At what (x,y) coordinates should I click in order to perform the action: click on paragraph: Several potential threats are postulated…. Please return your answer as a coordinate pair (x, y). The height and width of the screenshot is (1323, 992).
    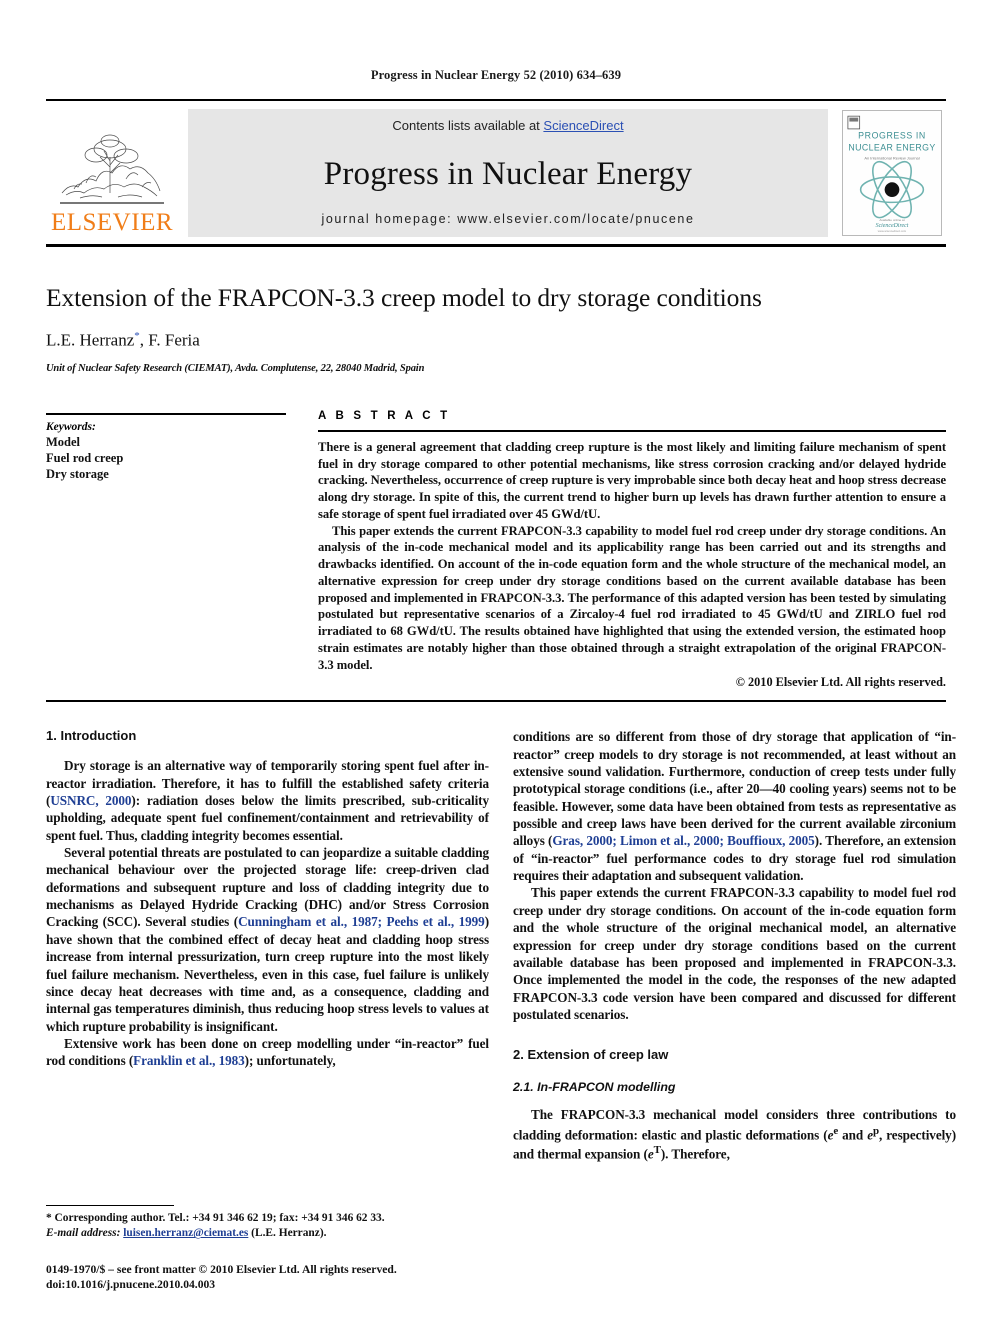
    Looking at the image, I should click on (267, 939).